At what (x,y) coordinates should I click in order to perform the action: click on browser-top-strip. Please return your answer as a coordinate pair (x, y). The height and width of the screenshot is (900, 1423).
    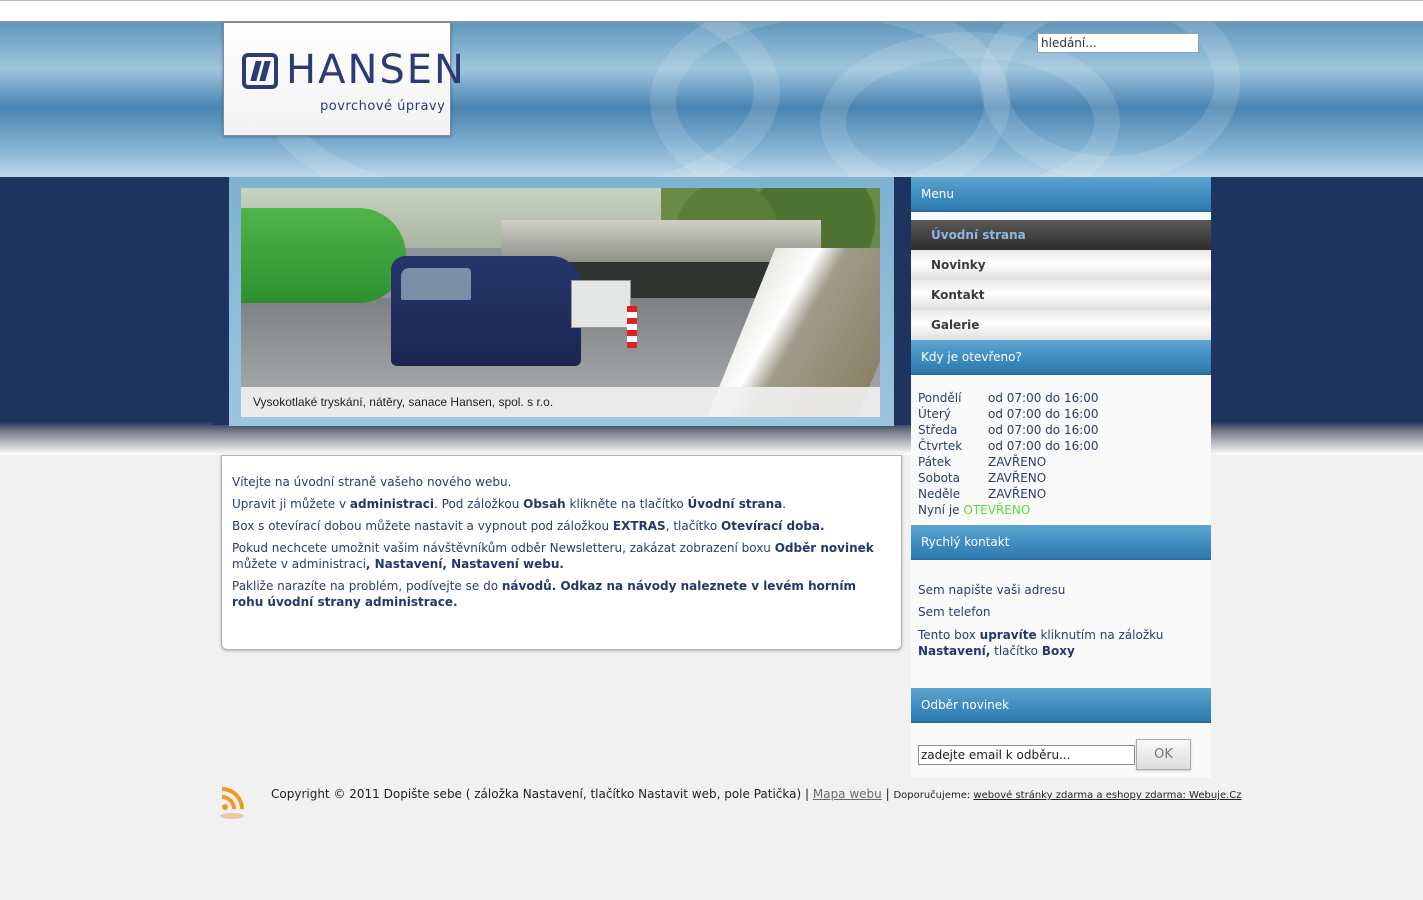
    Looking at the image, I should click on (711, 11).